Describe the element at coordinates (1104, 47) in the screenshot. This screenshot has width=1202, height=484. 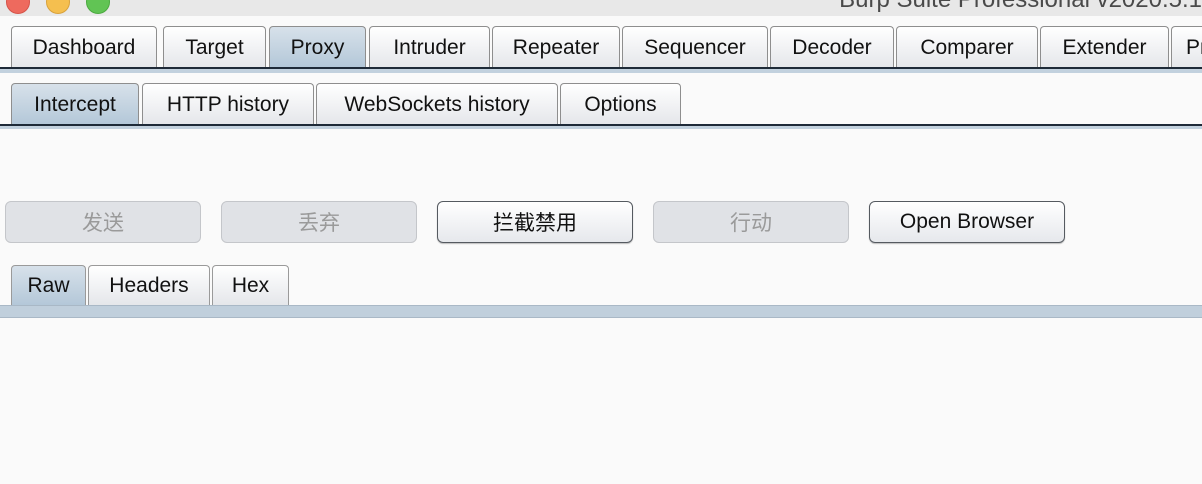
I see `tab-extender: Extender` at that location.